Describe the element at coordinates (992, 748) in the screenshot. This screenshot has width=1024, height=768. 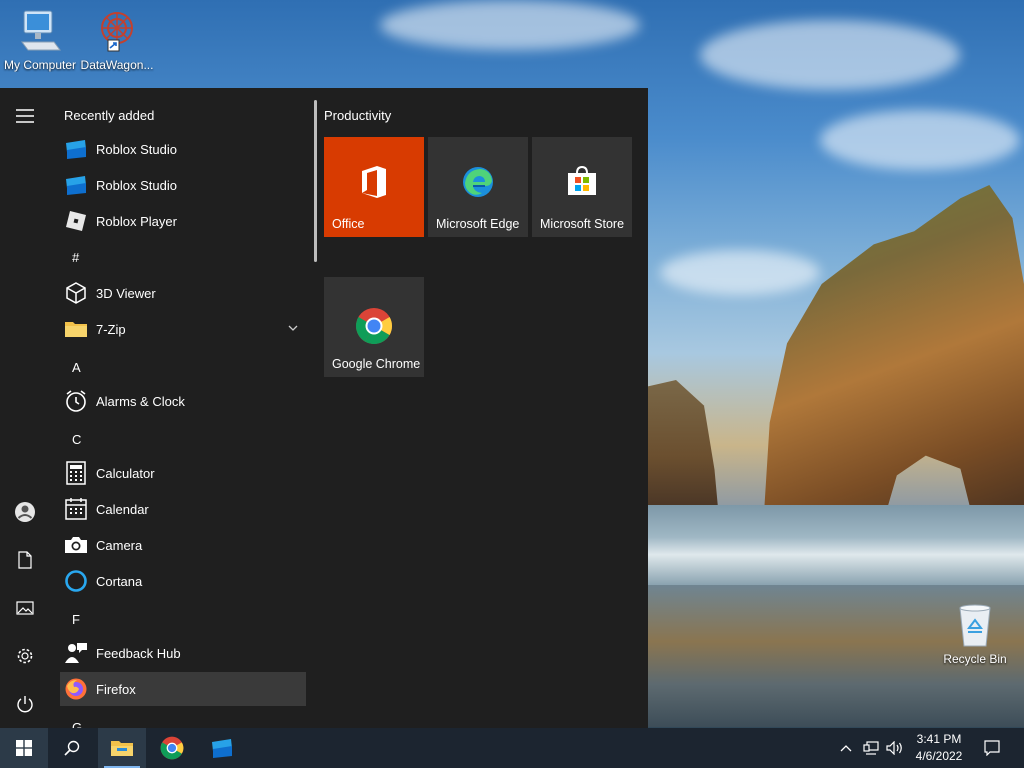
I see `action-center-button` at that location.